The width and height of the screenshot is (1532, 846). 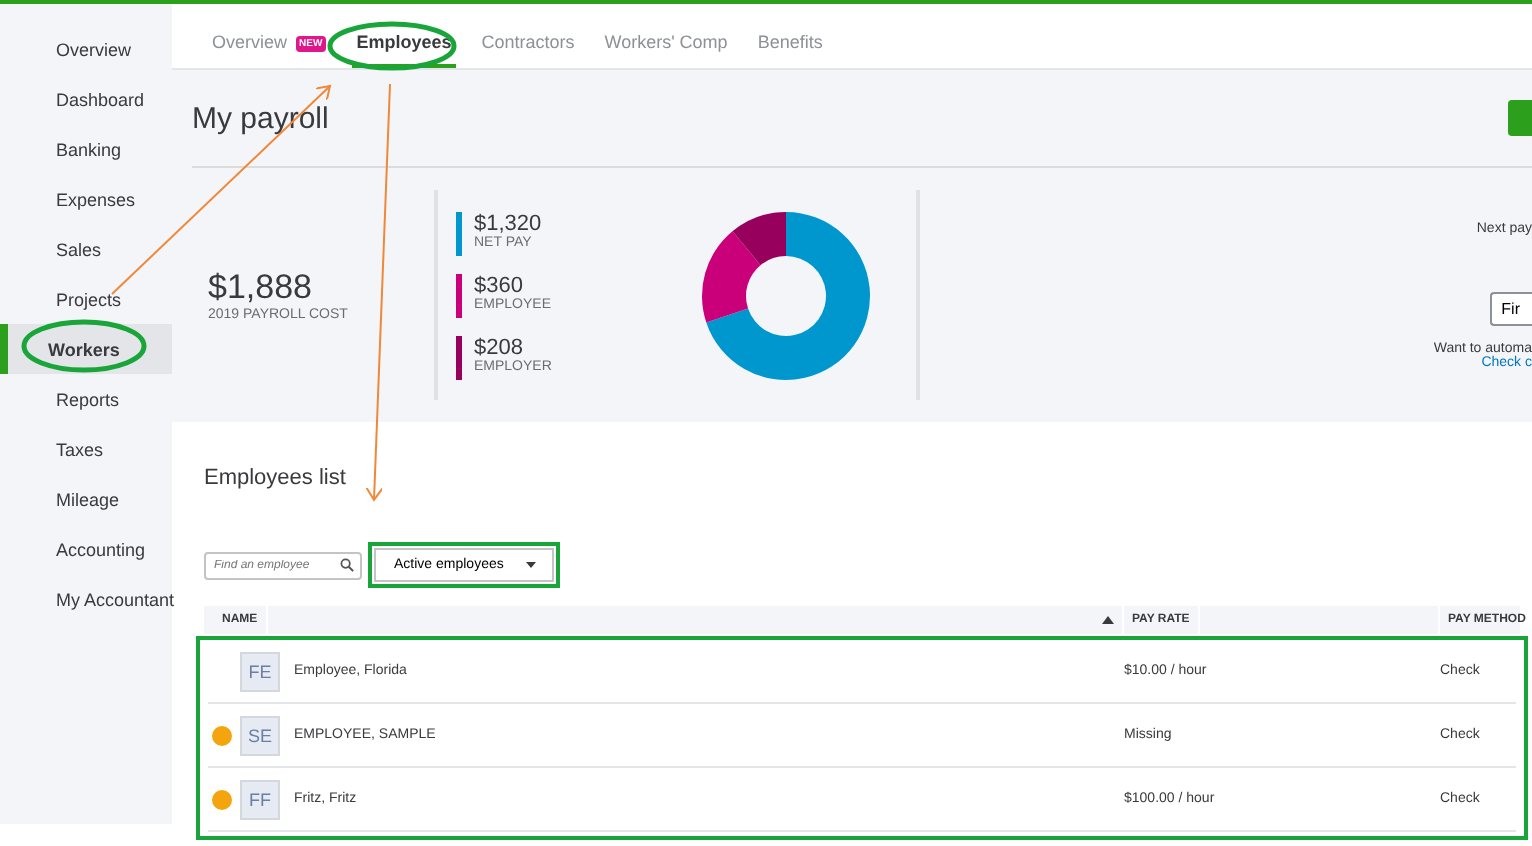 I want to click on sidebar-item: Mileage, so click(x=86, y=499).